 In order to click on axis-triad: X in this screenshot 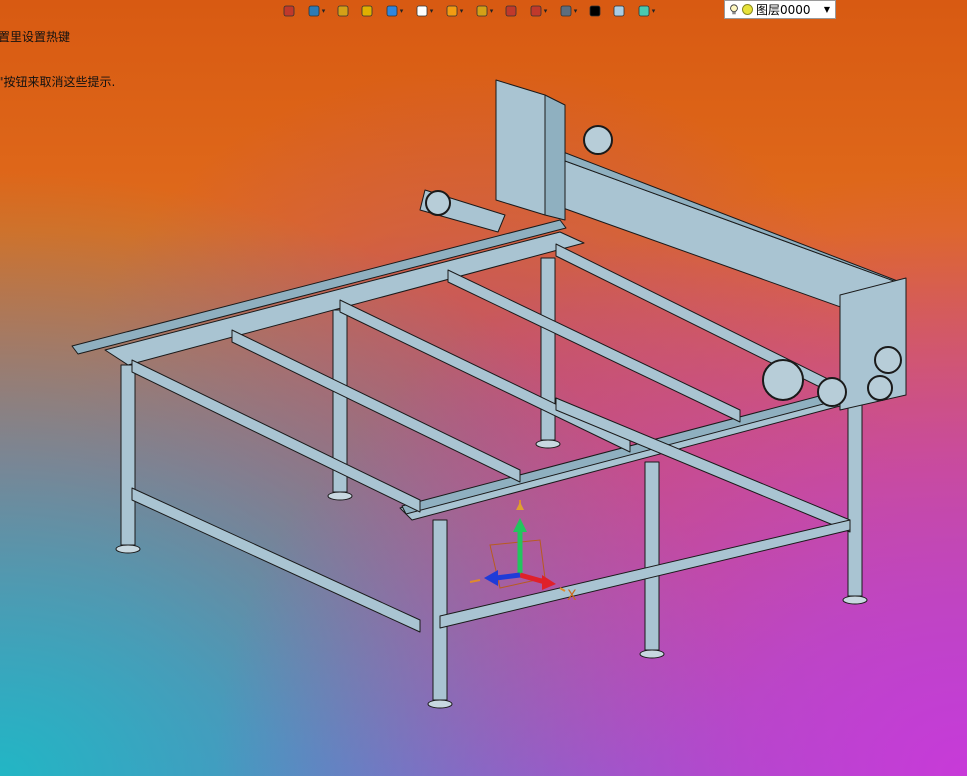, I will do `click(523, 552)`.